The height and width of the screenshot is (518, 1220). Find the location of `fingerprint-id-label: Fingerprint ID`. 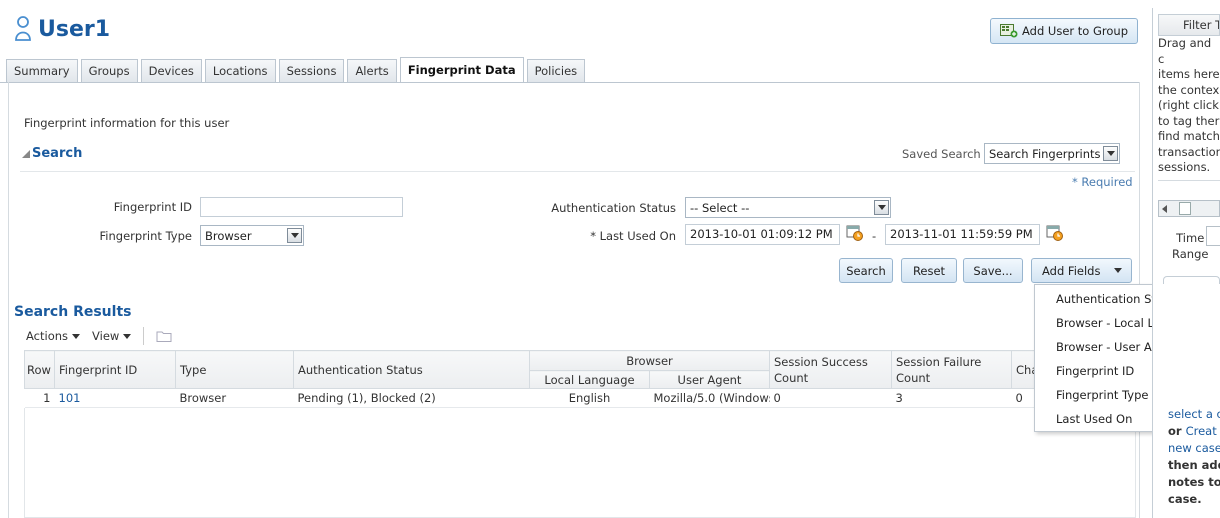

fingerprint-id-label: Fingerprint ID is located at coordinates (152, 207).